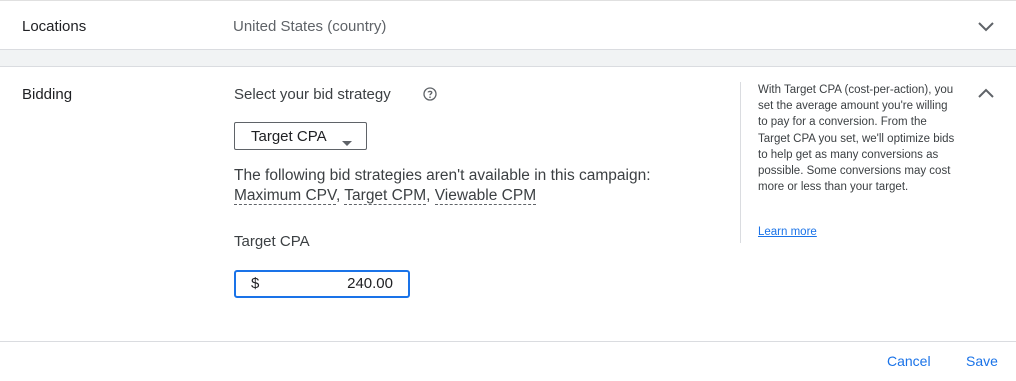 The height and width of the screenshot is (381, 1016). I want to click on bid-strategy-selected: Target CPA, so click(289, 136).